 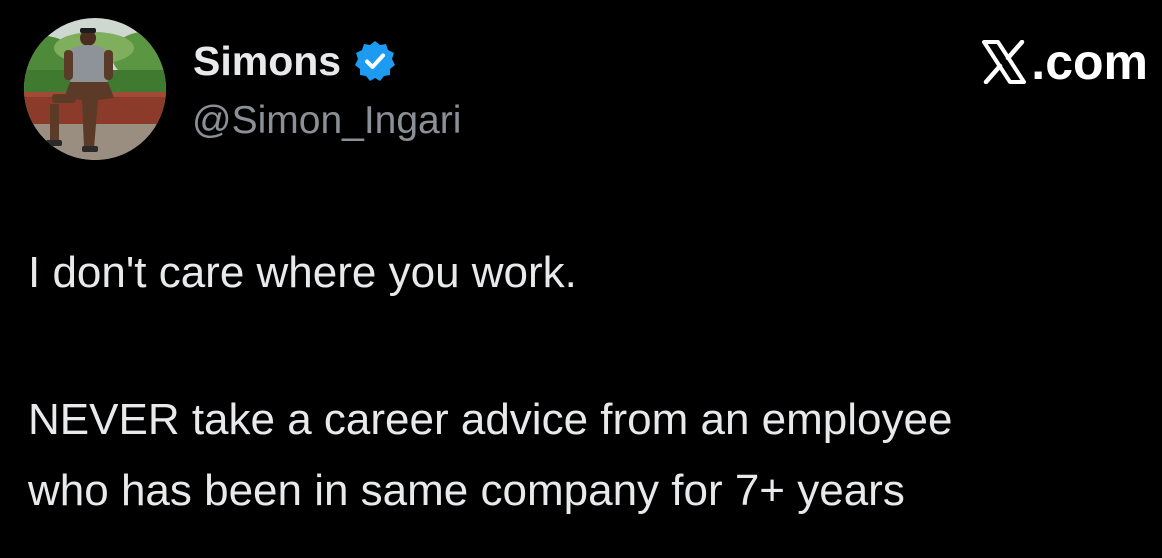 I want to click on site-suffix: .com, so click(x=1089, y=62).